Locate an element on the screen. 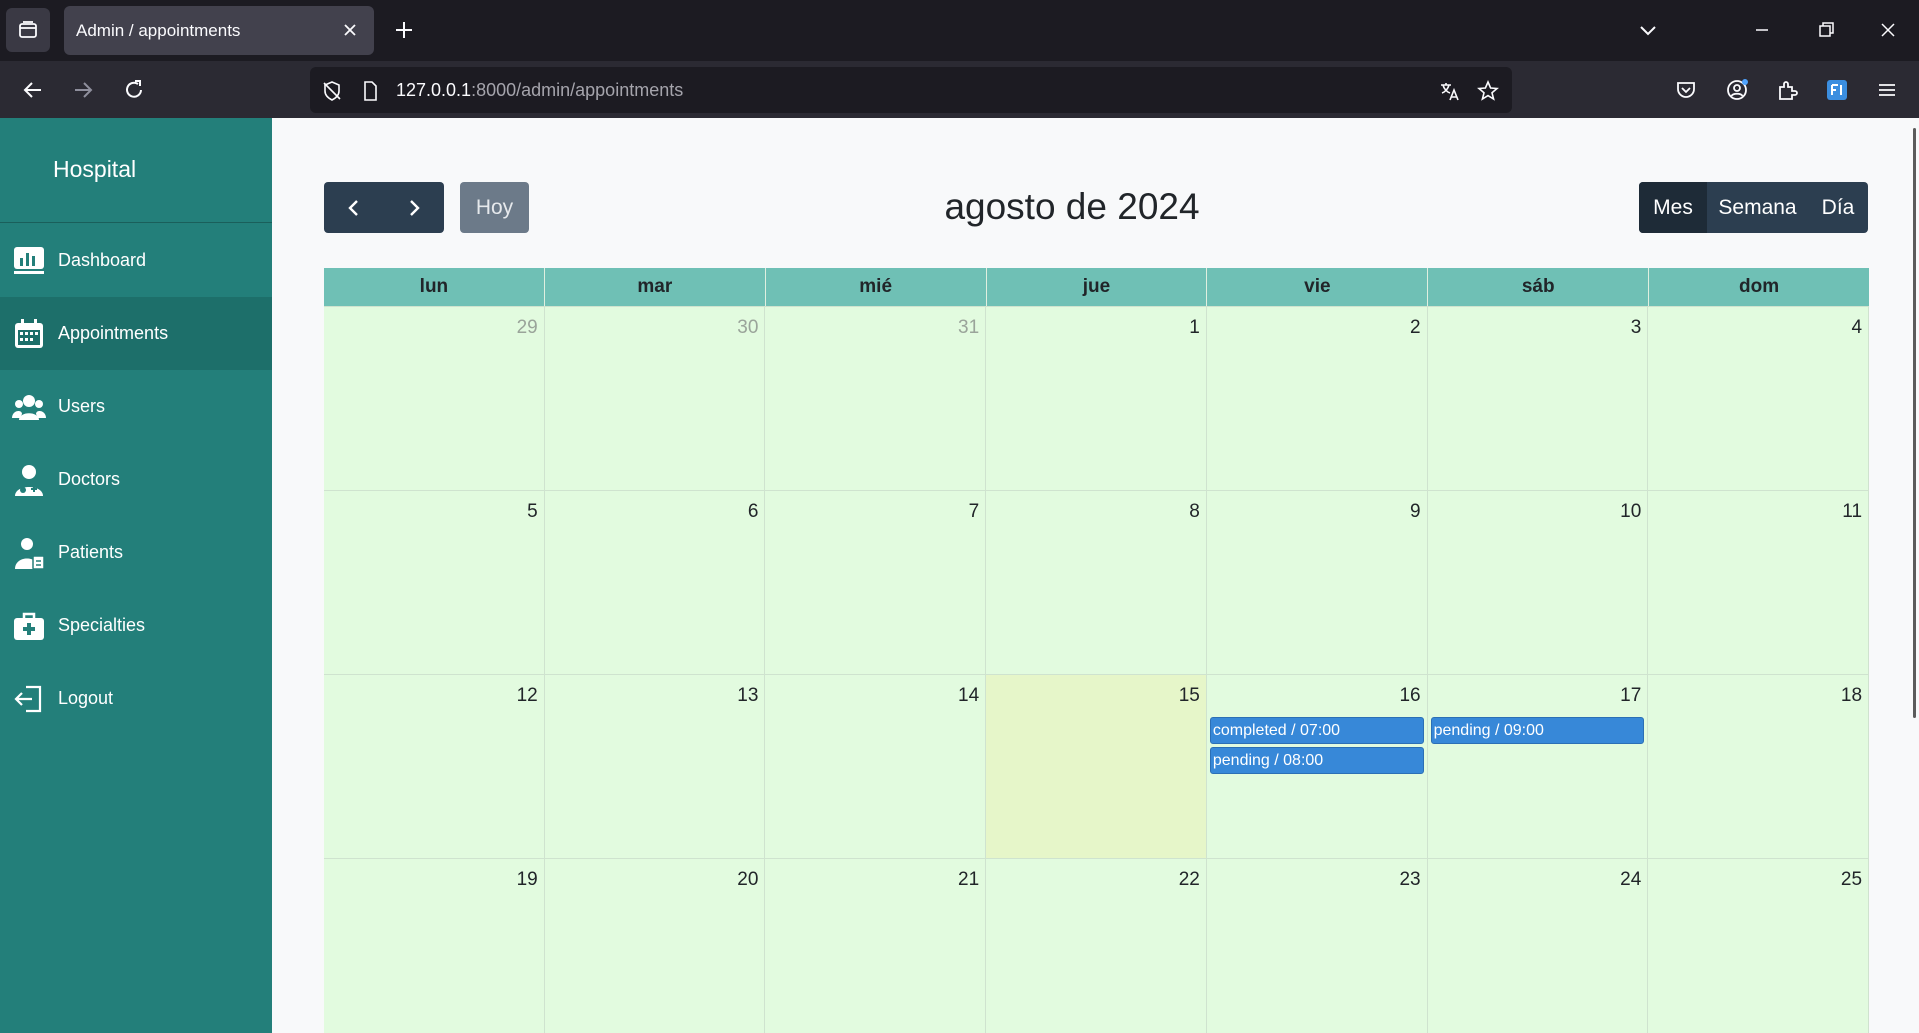 This screenshot has width=1919, height=1033. day-cell: 23 is located at coordinates (1317, 946).